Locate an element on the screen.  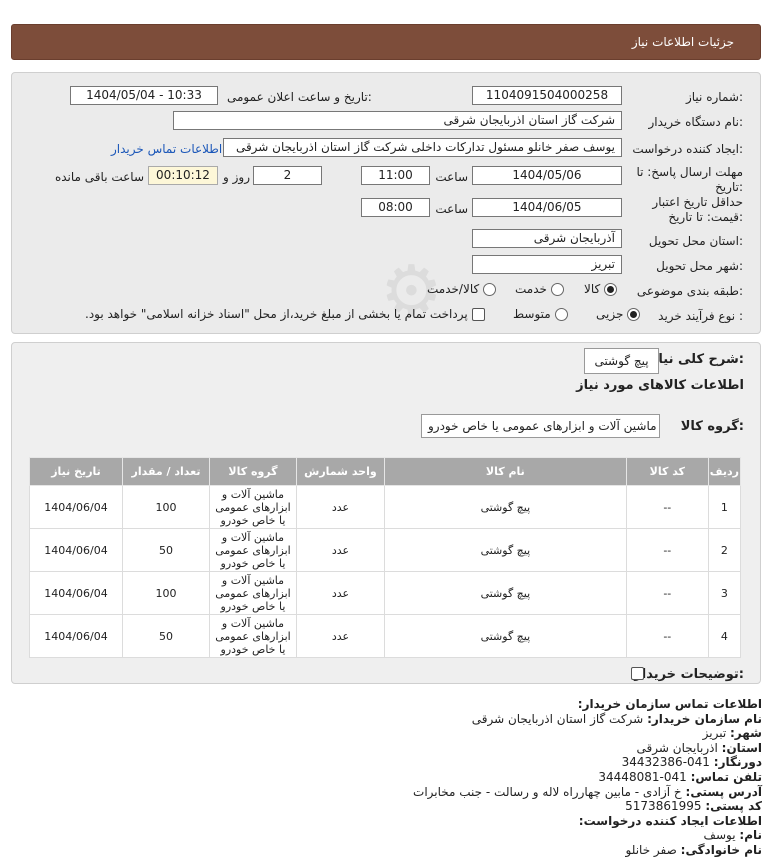
contact-title: اطلاعات تماس سازمان خریدار: is located at coordinates (669, 704).